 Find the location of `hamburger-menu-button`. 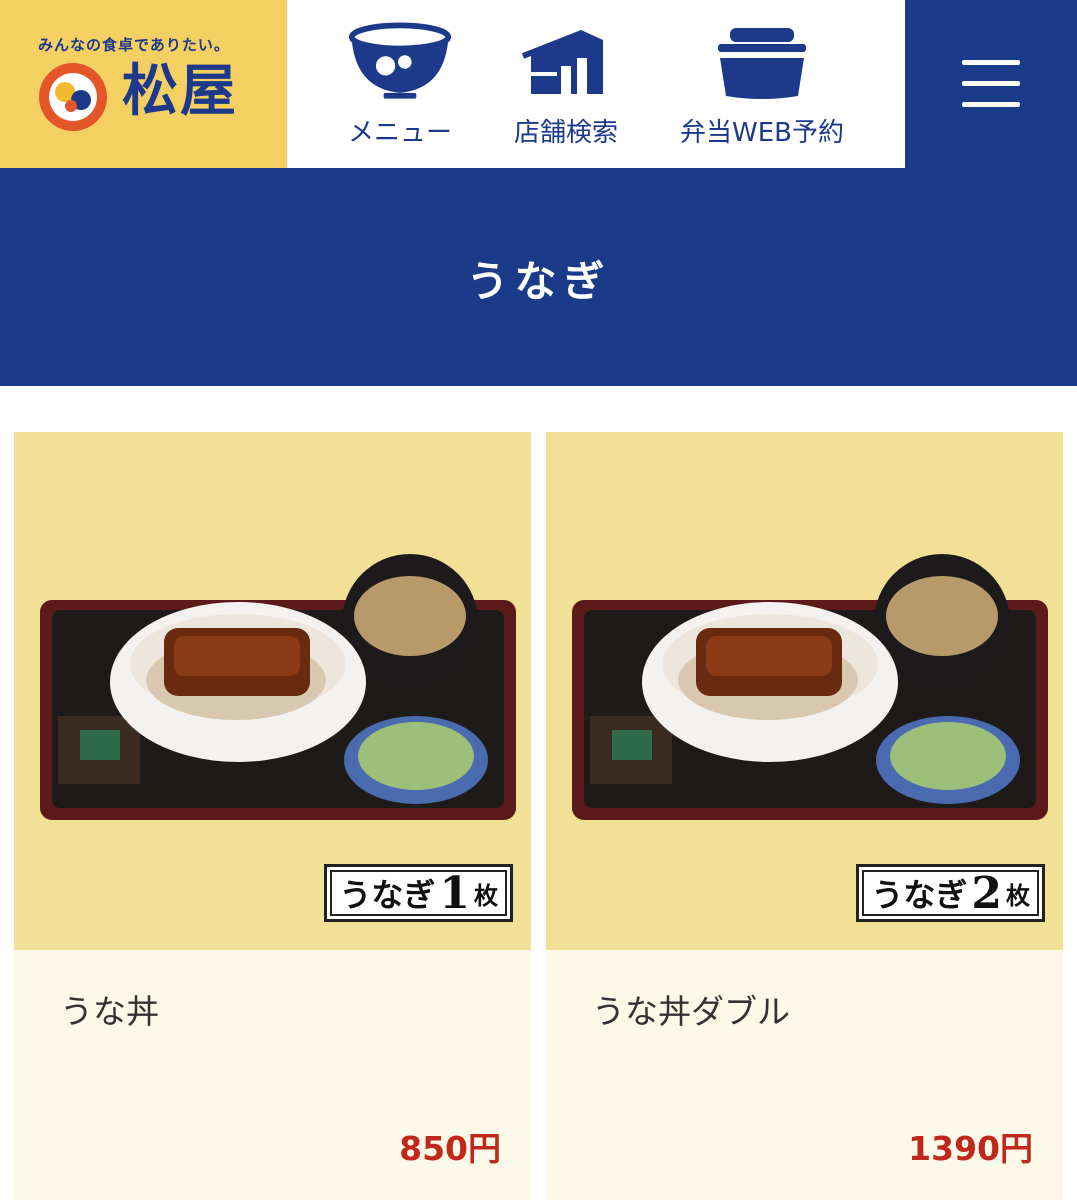

hamburger-menu-button is located at coordinates (991, 84).